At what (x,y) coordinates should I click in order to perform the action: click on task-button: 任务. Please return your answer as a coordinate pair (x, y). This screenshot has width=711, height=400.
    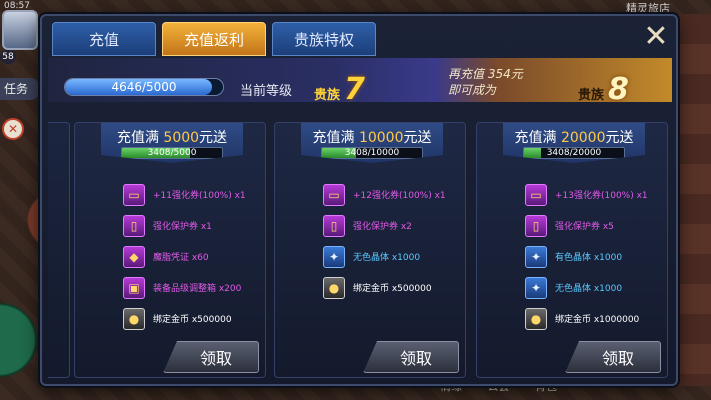
    Looking at the image, I should click on (20, 89).